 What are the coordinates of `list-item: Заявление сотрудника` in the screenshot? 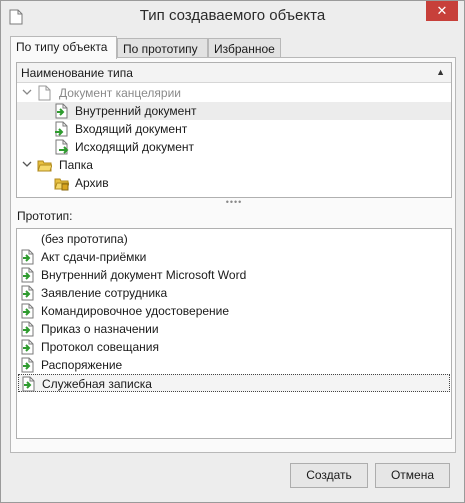 It's located at (234, 293).